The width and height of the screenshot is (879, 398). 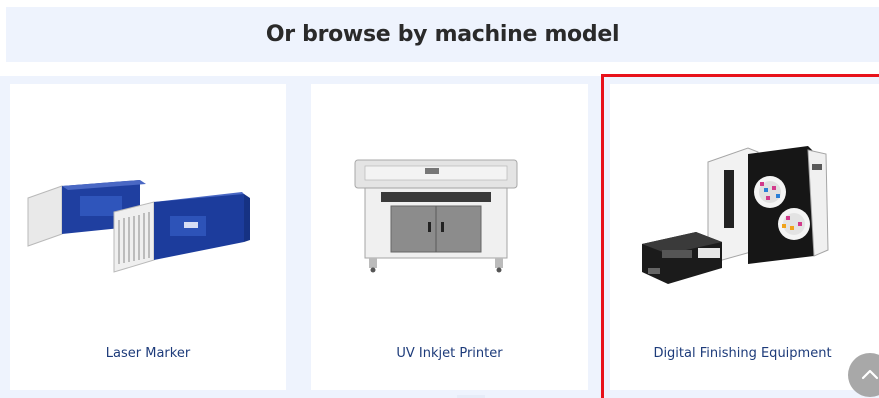 I want to click on chevron-up-icon, so click(x=870, y=374).